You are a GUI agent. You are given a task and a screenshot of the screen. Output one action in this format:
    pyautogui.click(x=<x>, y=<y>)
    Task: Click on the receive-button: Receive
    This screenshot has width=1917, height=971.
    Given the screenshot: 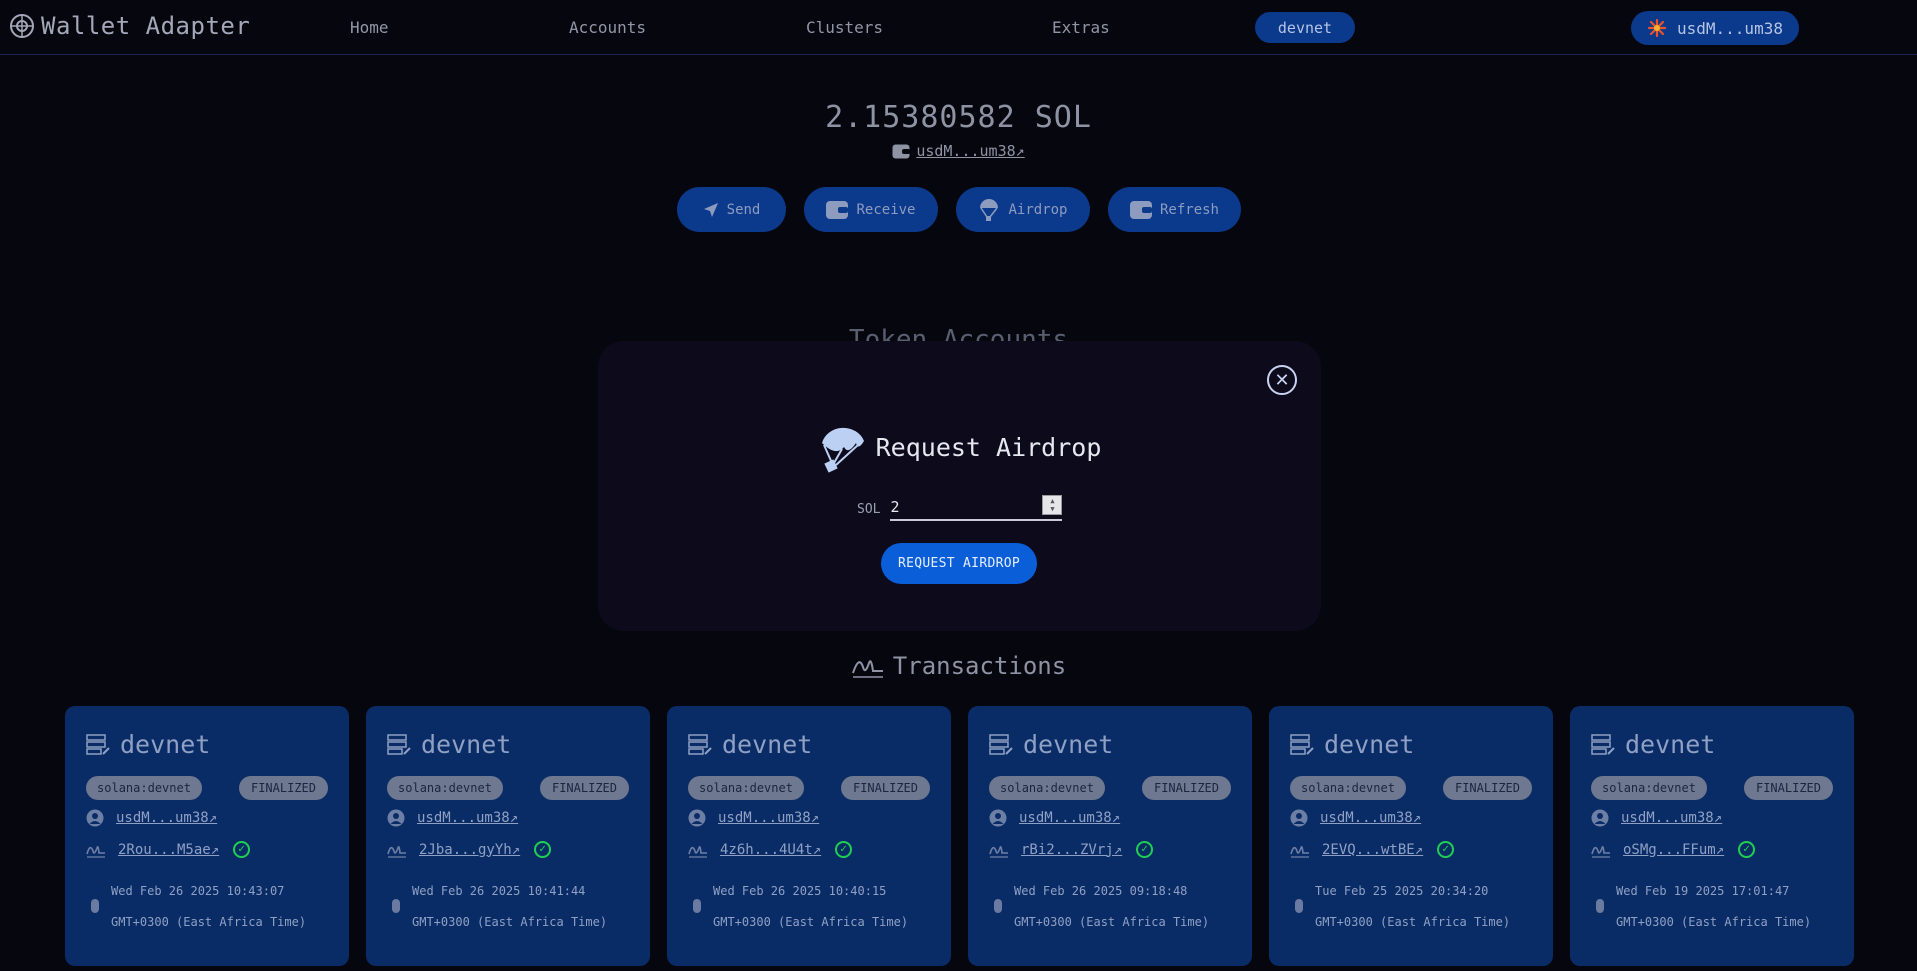 What is the action you would take?
    pyautogui.click(x=871, y=209)
    